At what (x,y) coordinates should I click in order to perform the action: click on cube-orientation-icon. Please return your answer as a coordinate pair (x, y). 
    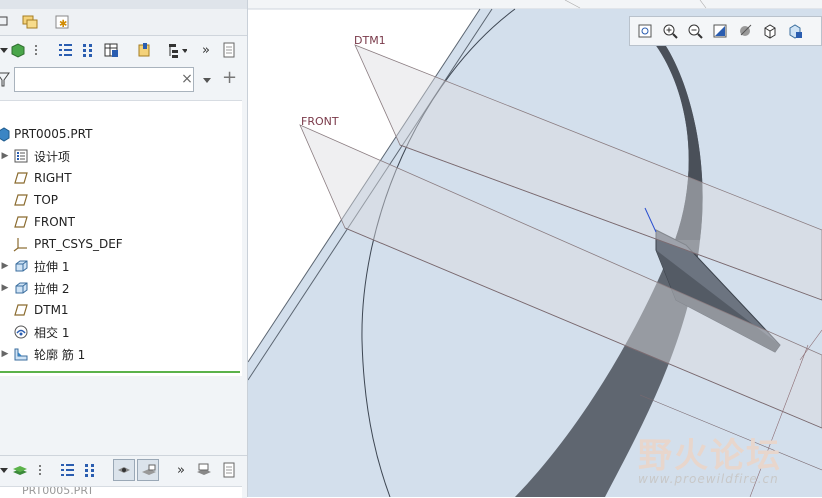
    Looking at the image, I should click on (770, 31).